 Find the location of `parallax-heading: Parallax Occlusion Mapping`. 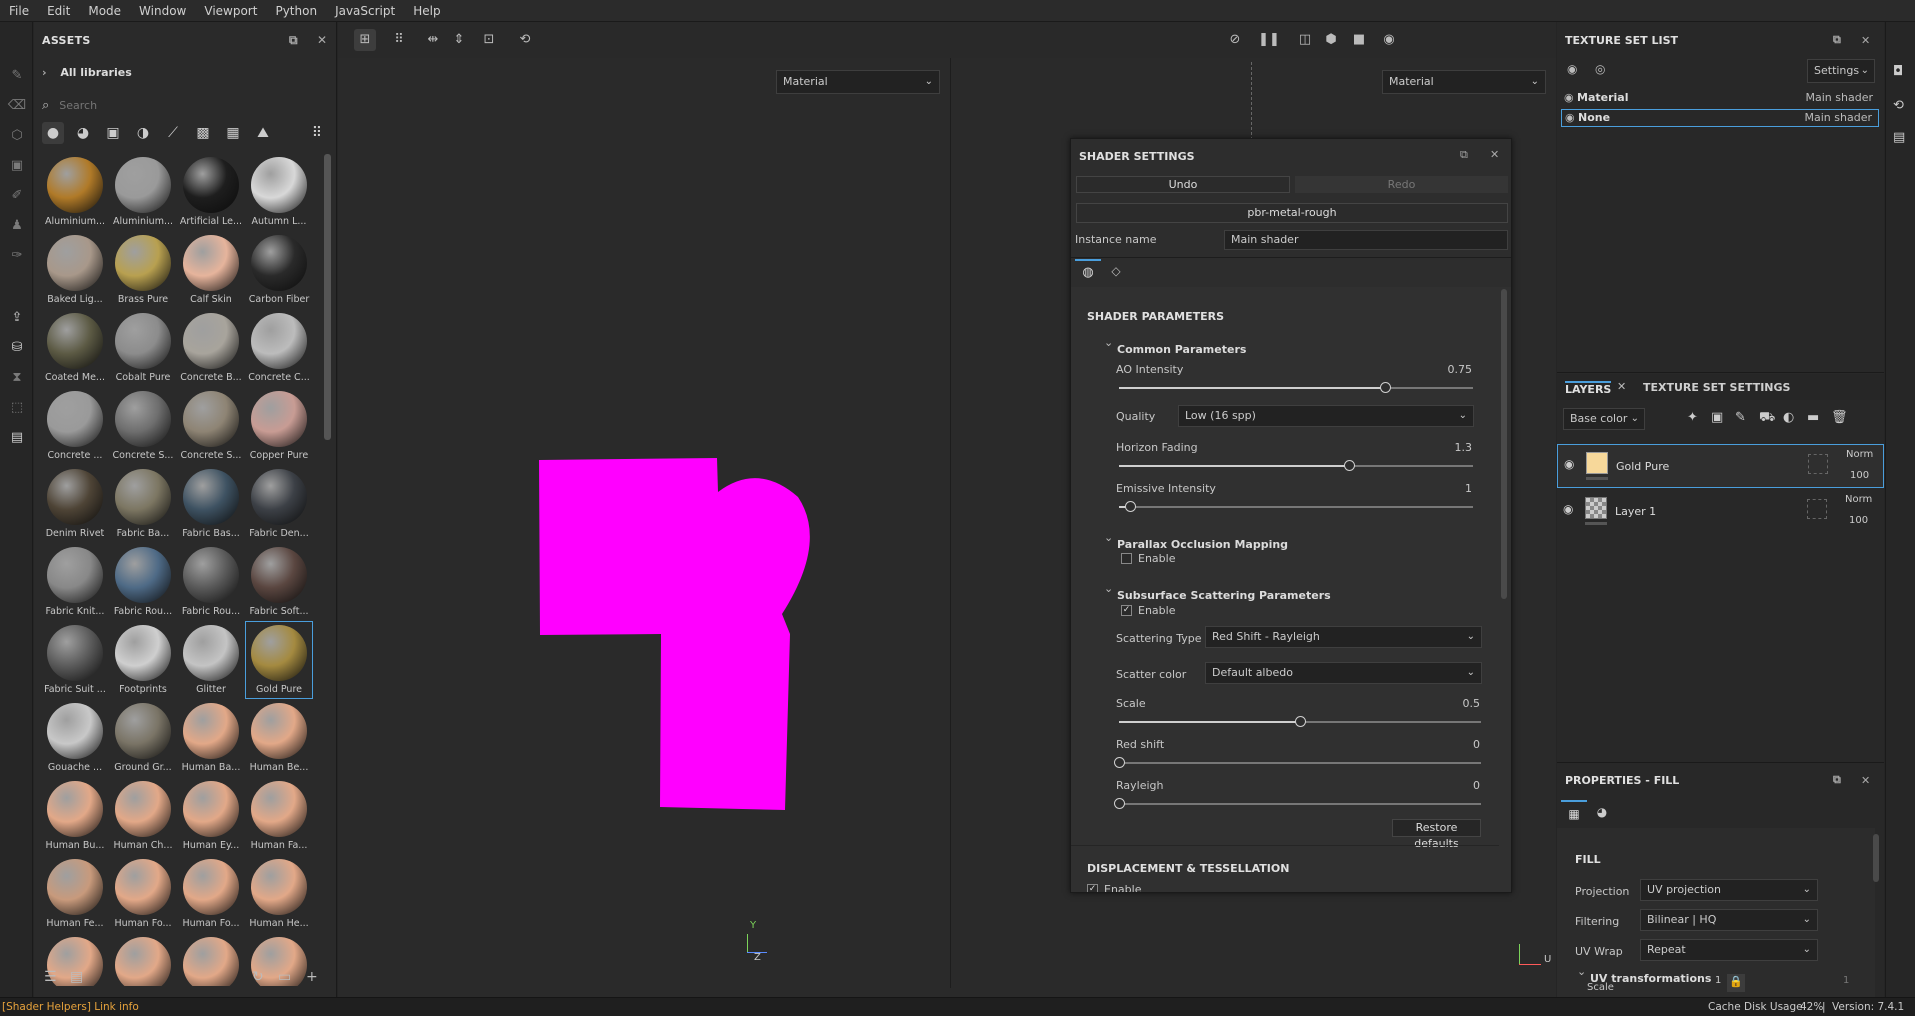

parallax-heading: Parallax Occlusion Mapping is located at coordinates (1202, 544).